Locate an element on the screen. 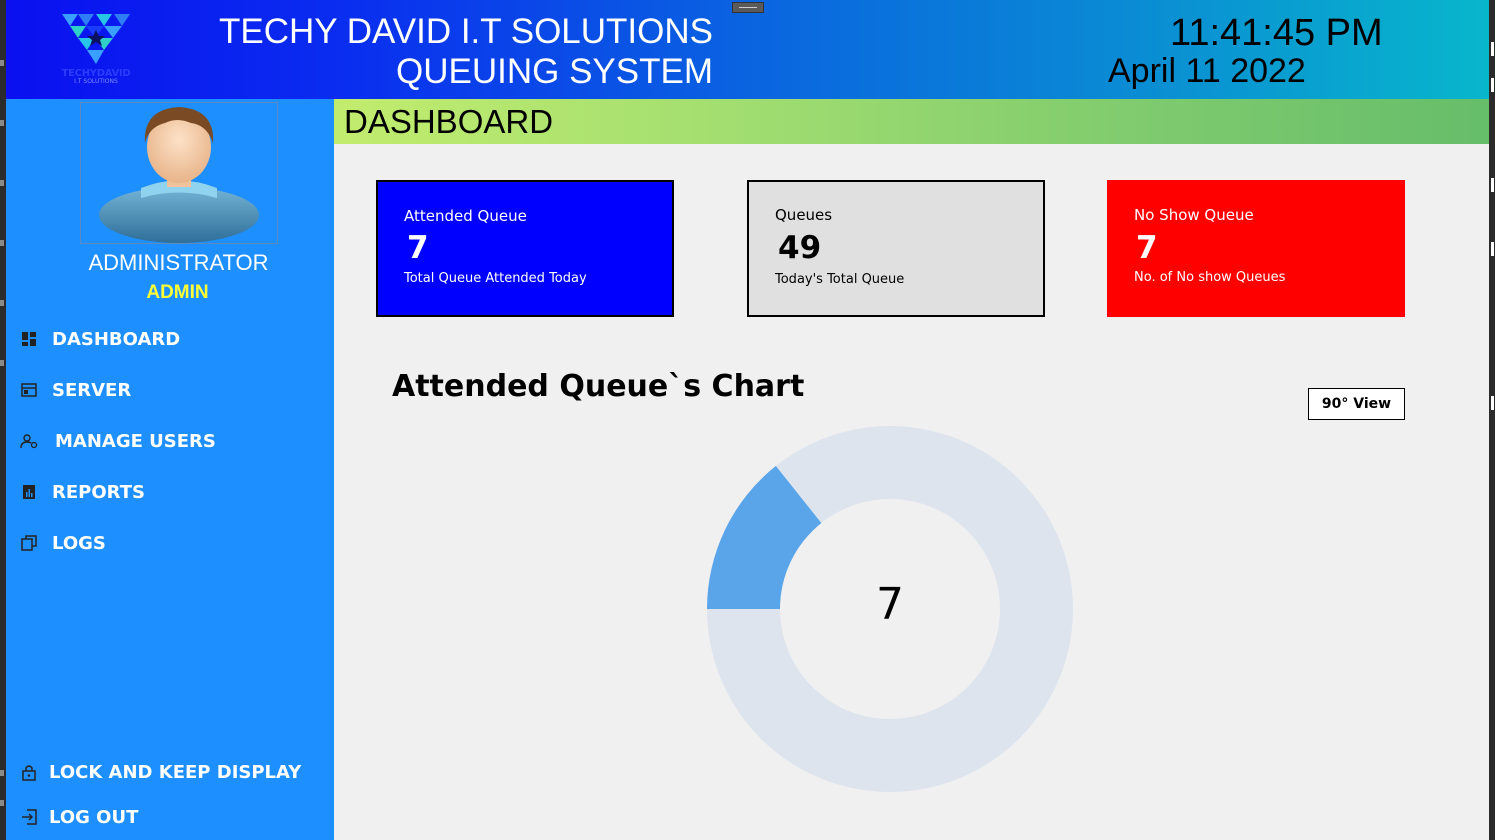 Image resolution: width=1495 pixels, height=840 pixels. user-role: ADMIN is located at coordinates (177, 292).